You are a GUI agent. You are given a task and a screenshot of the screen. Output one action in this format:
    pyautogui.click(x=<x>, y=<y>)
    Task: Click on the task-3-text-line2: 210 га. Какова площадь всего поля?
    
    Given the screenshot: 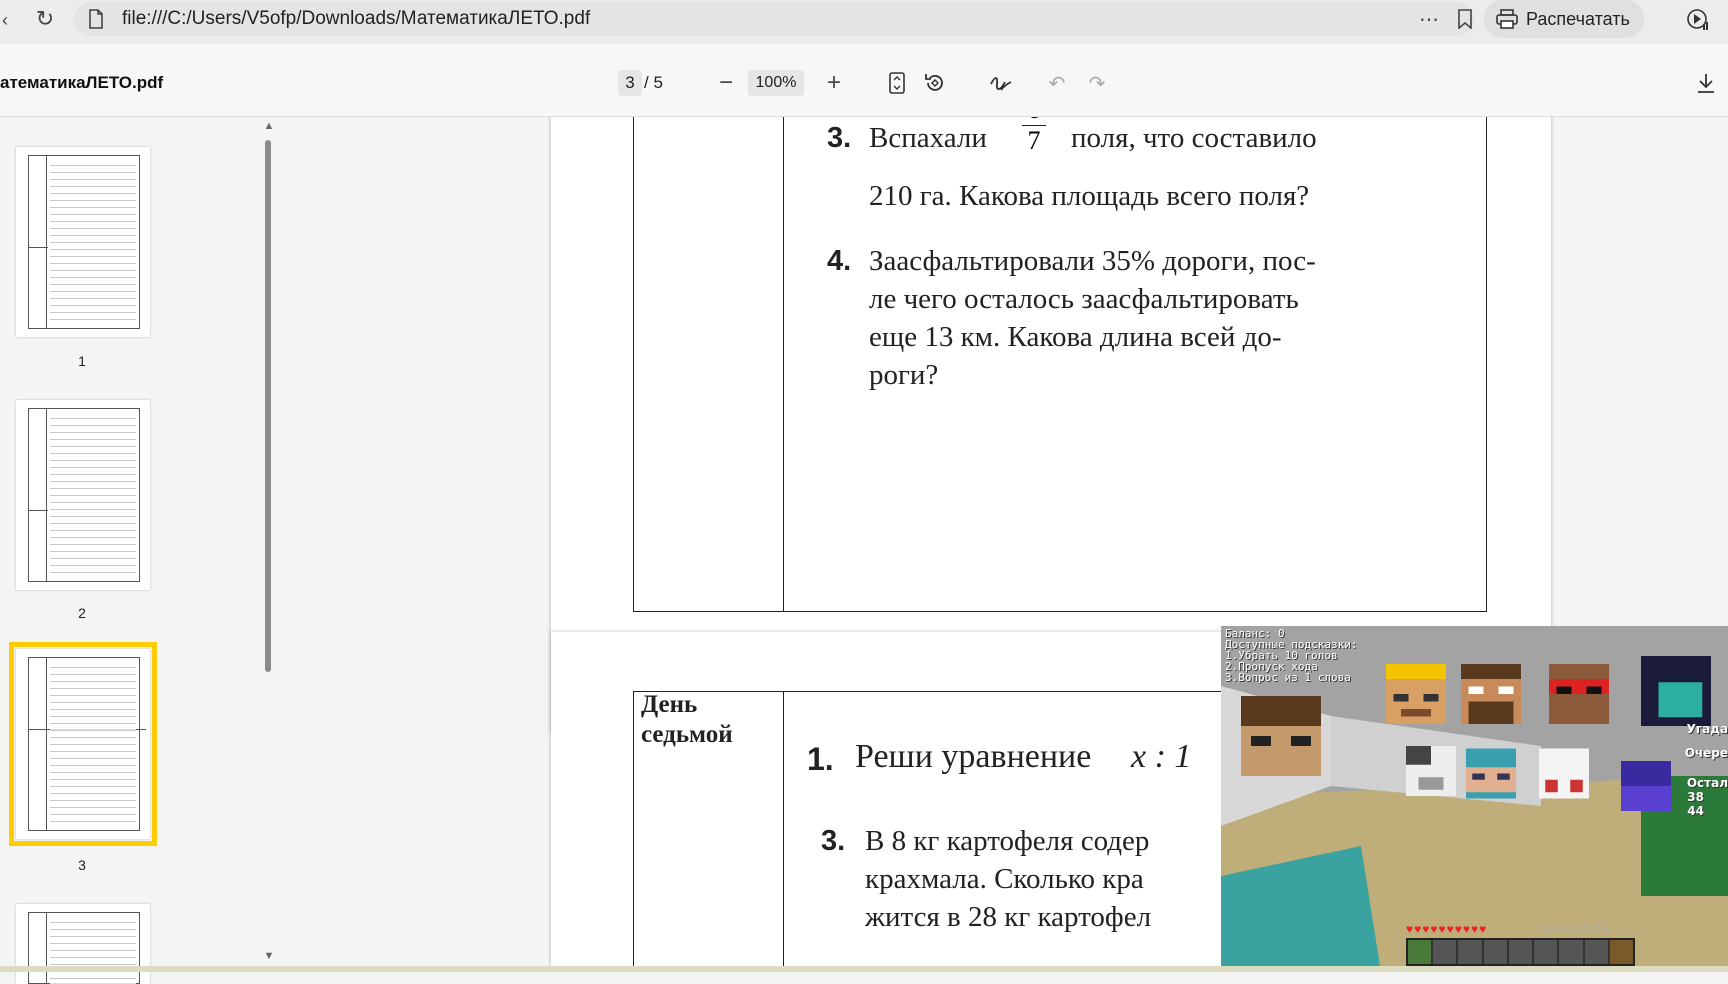 What is the action you would take?
    pyautogui.click(x=1089, y=196)
    